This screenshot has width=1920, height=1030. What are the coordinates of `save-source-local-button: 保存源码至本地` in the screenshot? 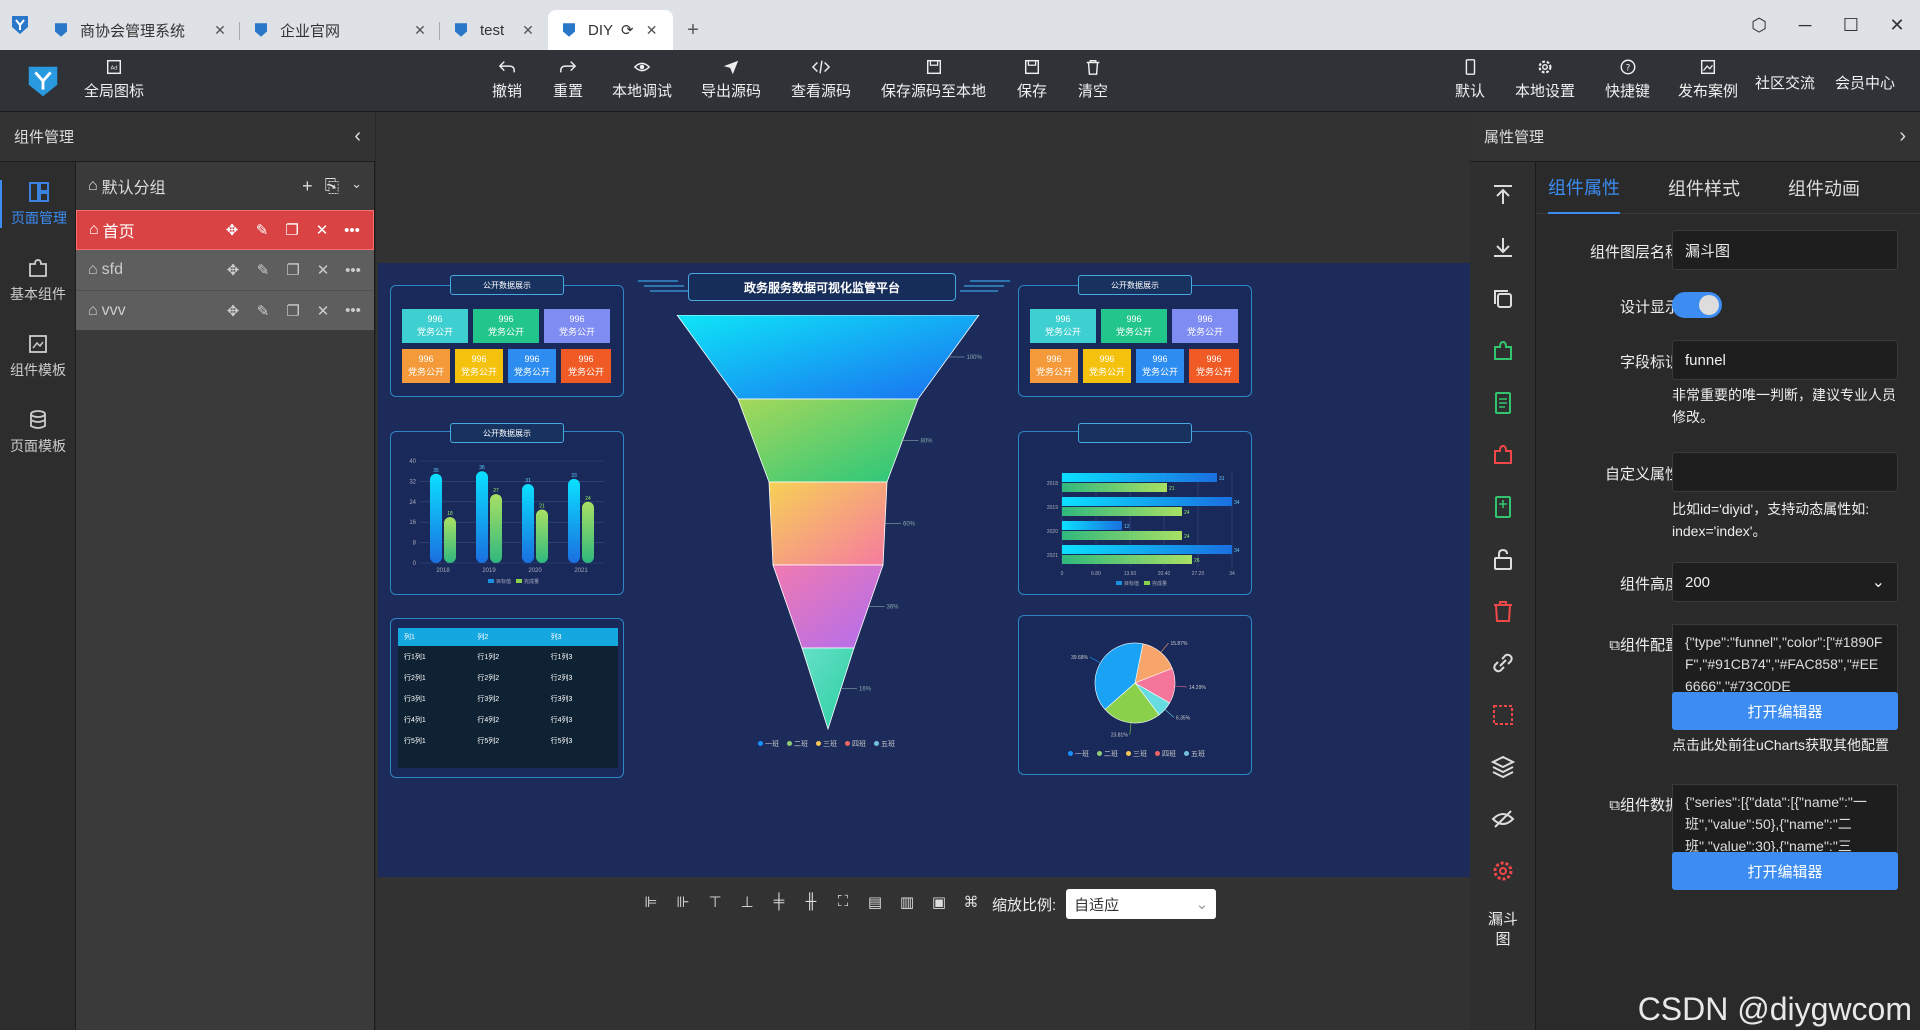 It's located at (933, 79).